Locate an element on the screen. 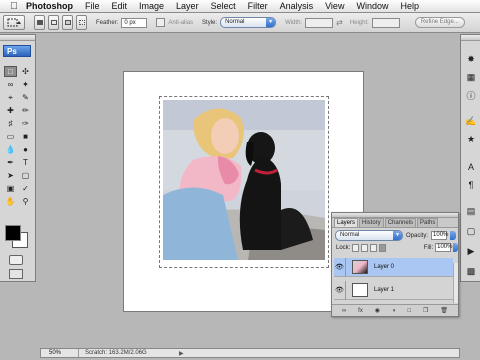 This screenshot has height=360, width=480. style-select: Normal ▼ is located at coordinates (248, 22).